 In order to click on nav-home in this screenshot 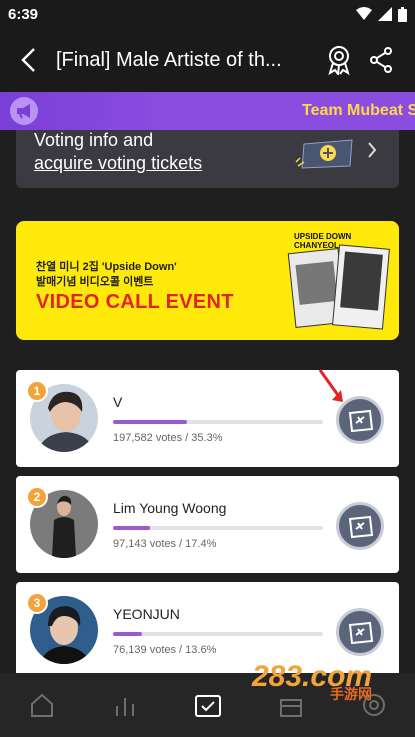, I will do `click(42, 705)`.